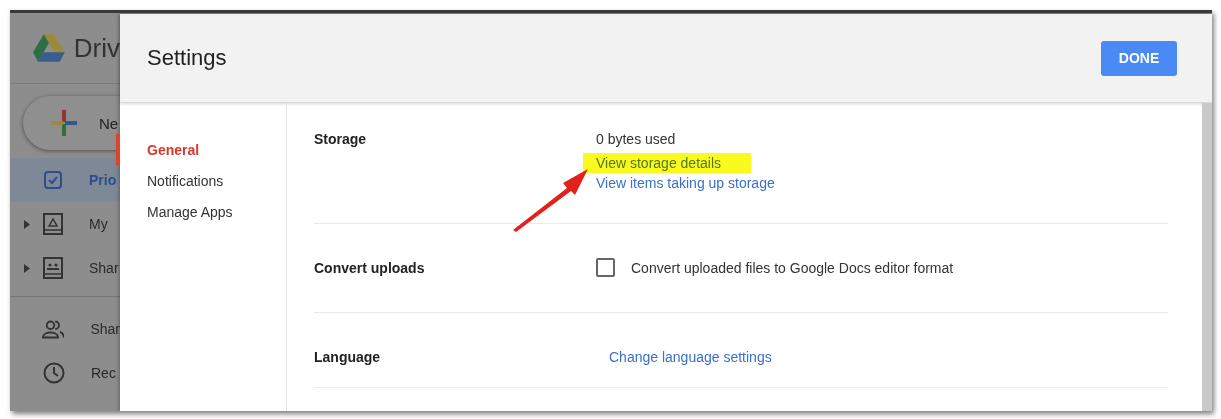  I want to click on app-name: Driv, so click(96, 48).